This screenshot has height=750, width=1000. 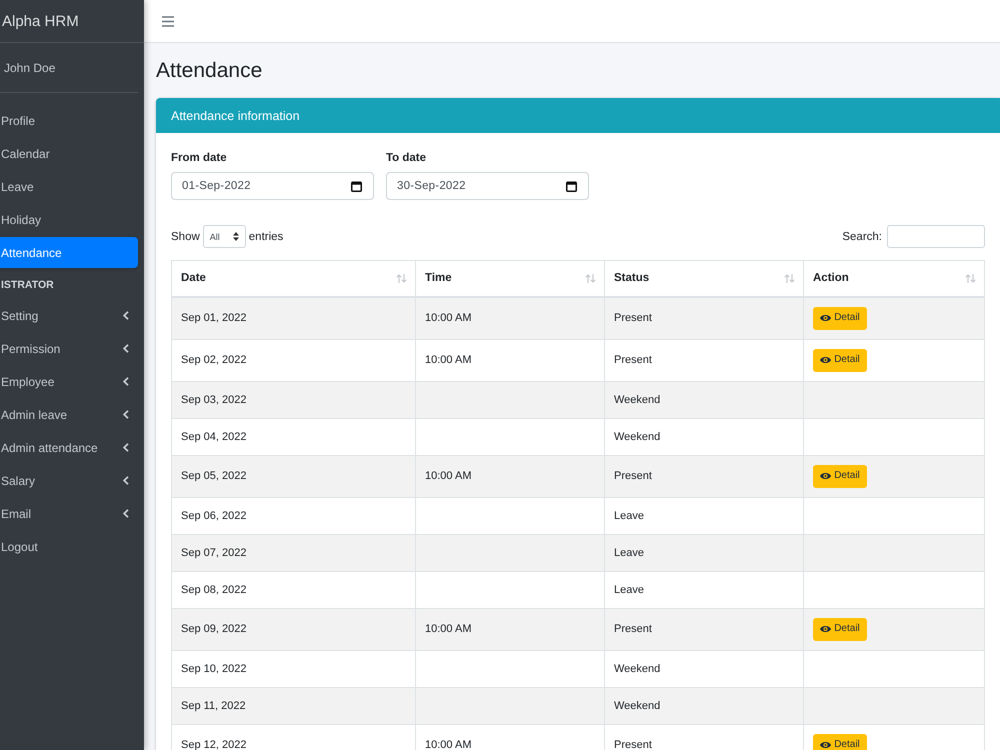 I want to click on sidebar-item: Leave, so click(x=69, y=186).